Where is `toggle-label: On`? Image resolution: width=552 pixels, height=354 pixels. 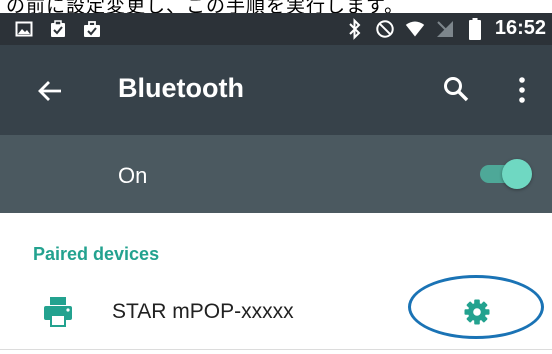 toggle-label: On is located at coordinates (133, 175).